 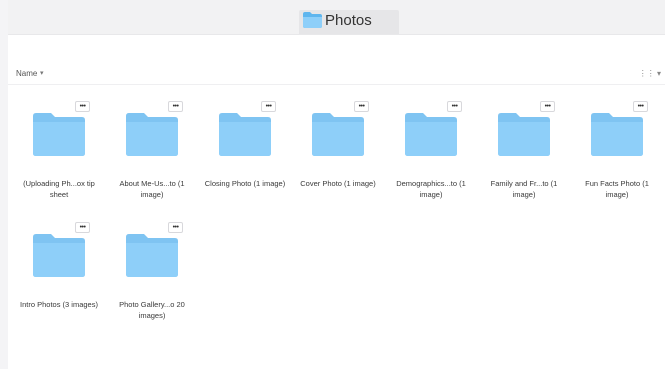 I want to click on folder-item: ••• Cover Photo (1 image), so click(x=337, y=149).